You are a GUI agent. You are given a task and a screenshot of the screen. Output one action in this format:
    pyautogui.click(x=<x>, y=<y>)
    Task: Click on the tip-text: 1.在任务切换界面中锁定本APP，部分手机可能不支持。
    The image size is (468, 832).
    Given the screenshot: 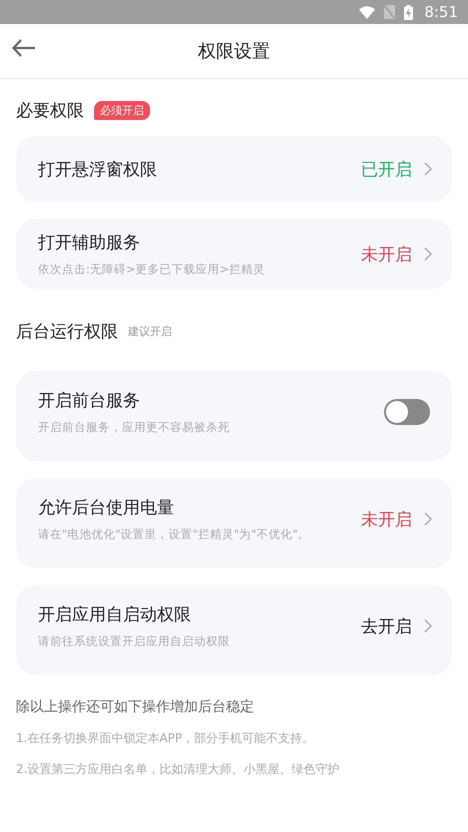 What is the action you would take?
    pyautogui.click(x=166, y=738)
    